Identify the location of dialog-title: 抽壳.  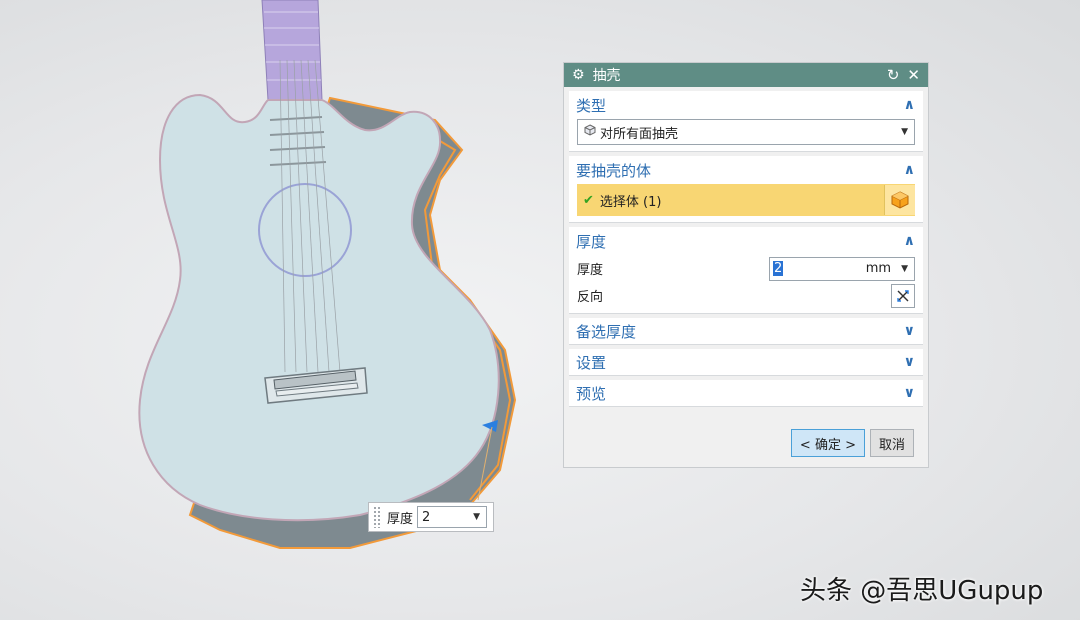
(606, 76).